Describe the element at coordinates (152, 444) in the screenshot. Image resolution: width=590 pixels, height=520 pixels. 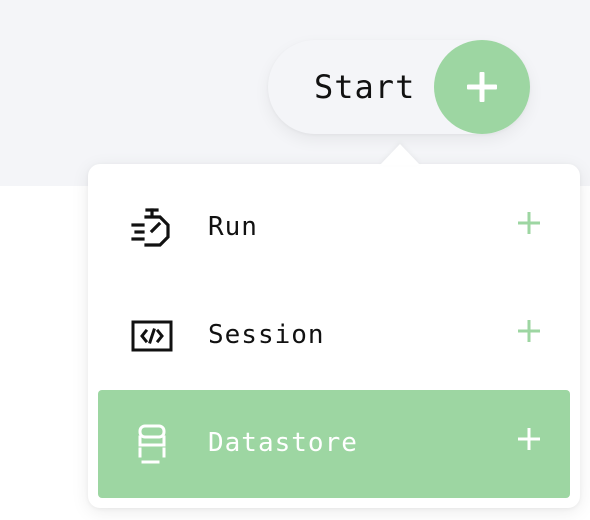
I see `database-icon` at that location.